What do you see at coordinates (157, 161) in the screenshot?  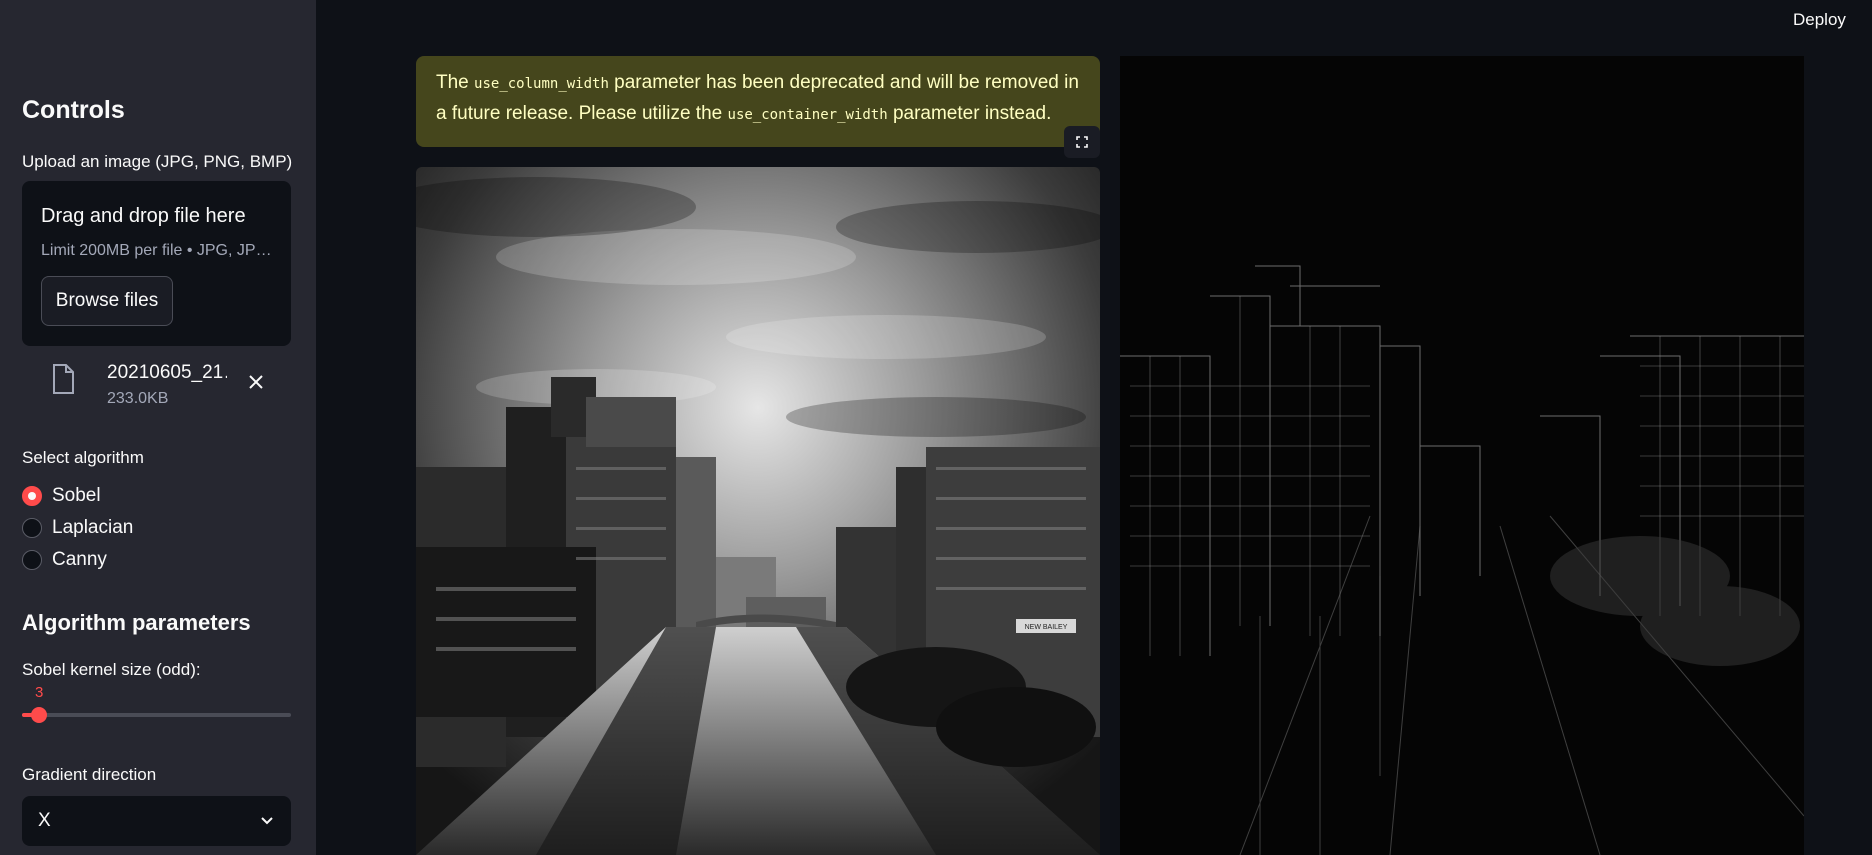 I see `upload-label: Upload an image (JPG, PNG, BMP)` at bounding box center [157, 161].